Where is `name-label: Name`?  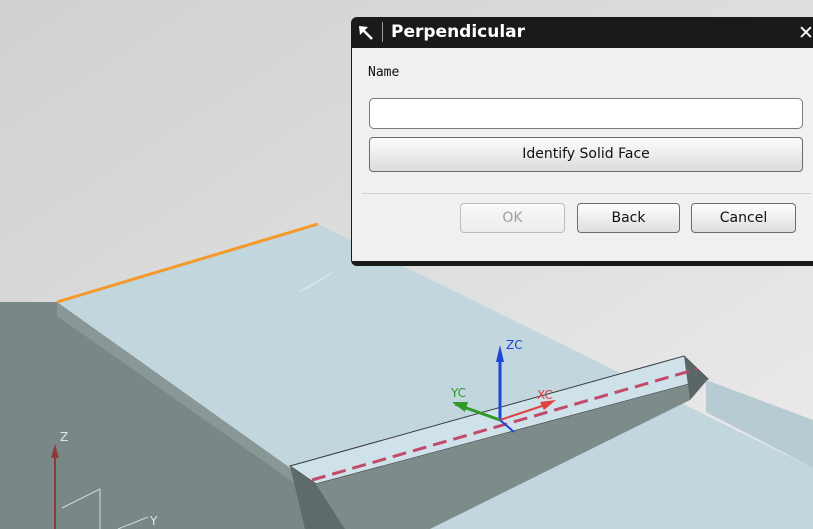
name-label: Name is located at coordinates (384, 72).